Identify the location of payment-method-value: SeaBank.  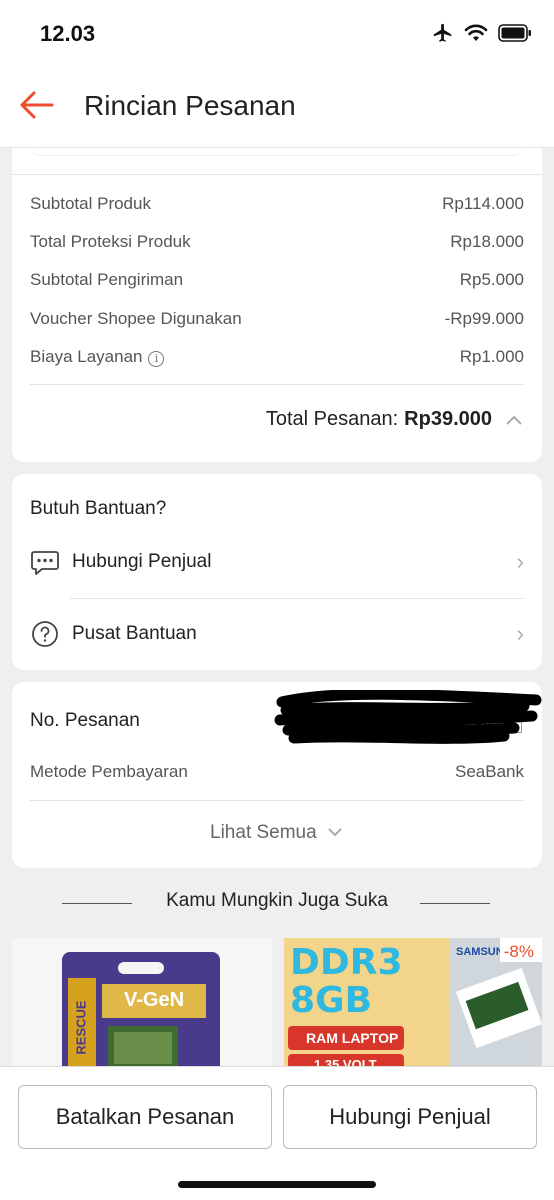
(489, 771).